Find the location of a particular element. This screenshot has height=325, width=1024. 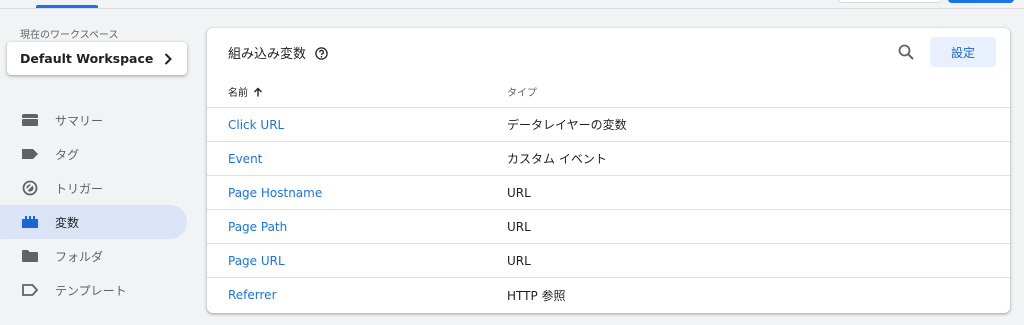

sidebar-item-templates: テンプレート is located at coordinates (93, 290).